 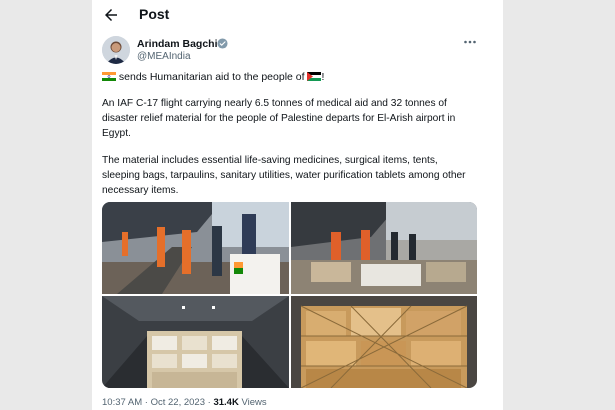 I want to click on author-name: Arindam Bagchi, so click(x=177, y=44).